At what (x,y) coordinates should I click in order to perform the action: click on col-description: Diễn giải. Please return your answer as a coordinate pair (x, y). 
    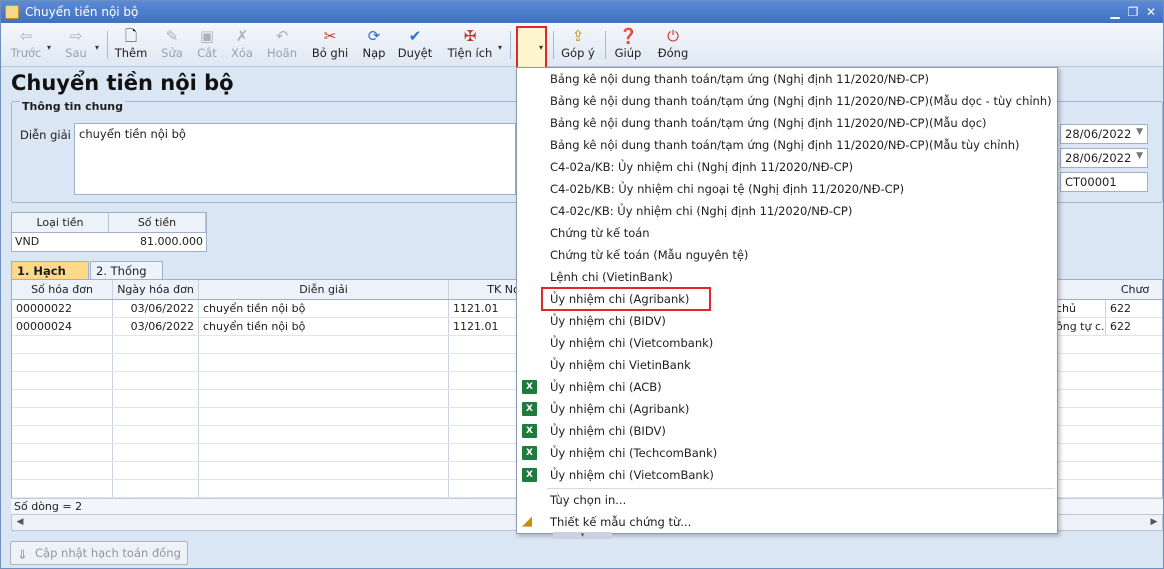
    Looking at the image, I should click on (324, 289).